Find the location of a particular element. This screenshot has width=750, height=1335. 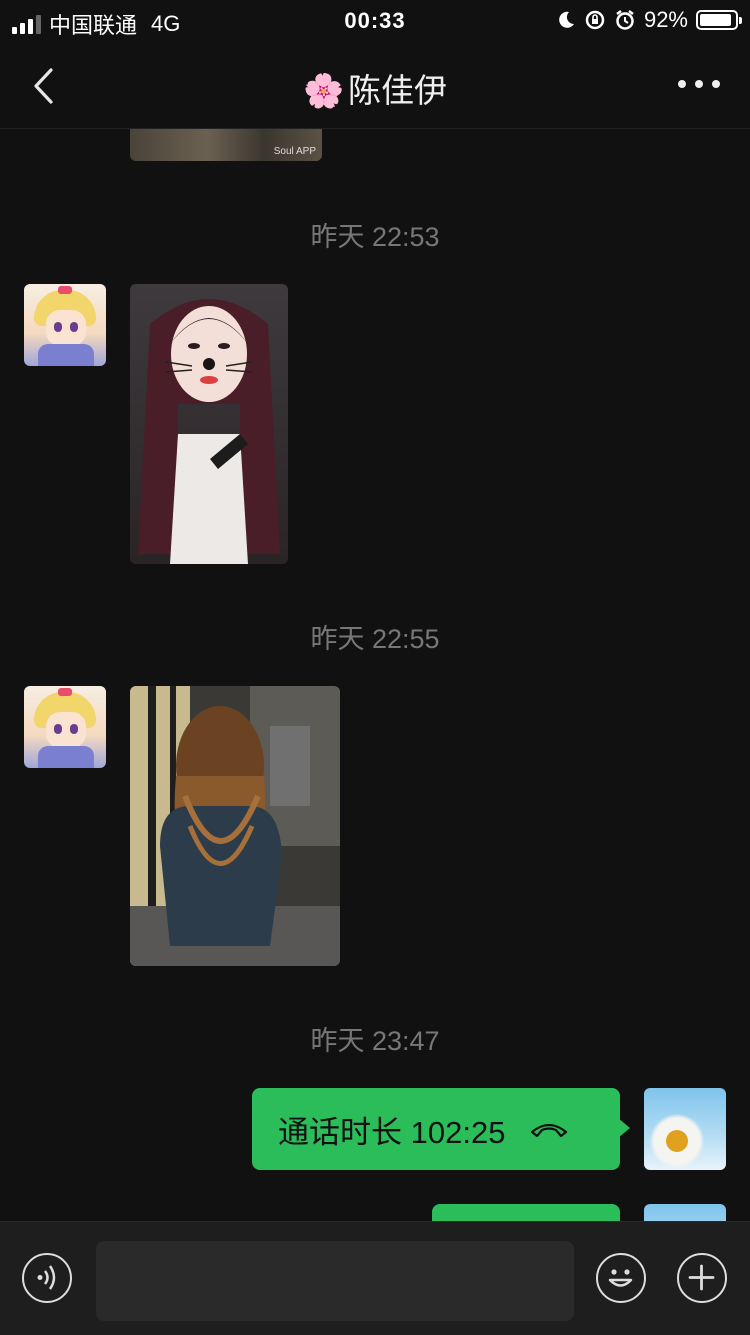

nav-bar: 🌸 陈佳伊 is located at coordinates (375, 86).